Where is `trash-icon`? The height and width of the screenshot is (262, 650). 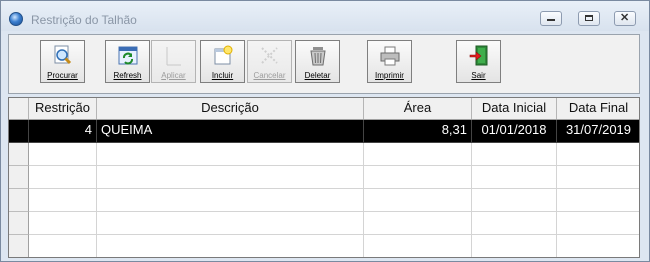
trash-icon is located at coordinates (318, 56).